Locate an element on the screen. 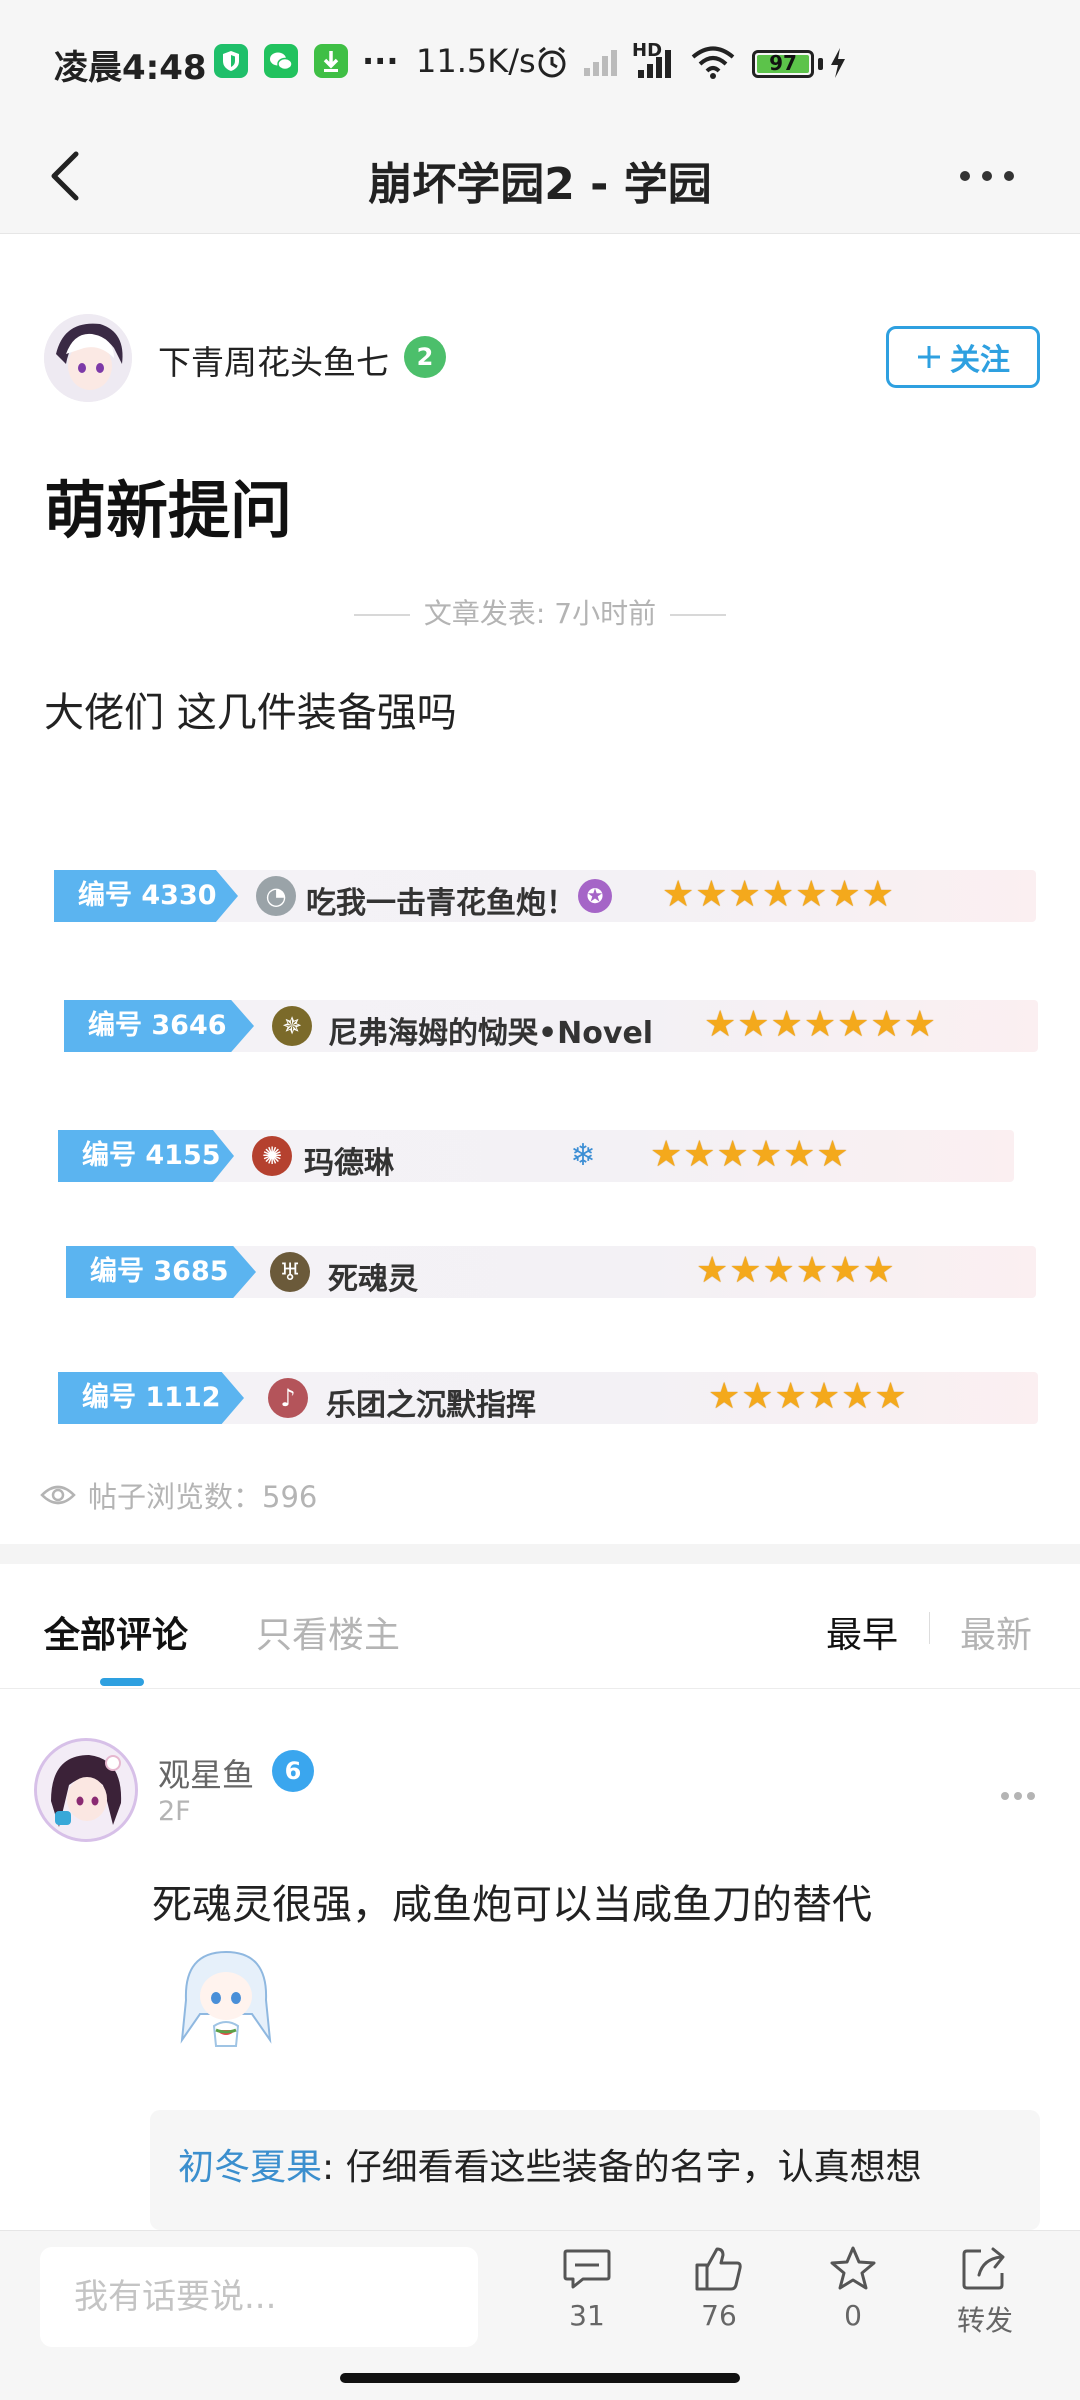 The width and height of the screenshot is (1080, 2400). post-body: 大佬们 这几件装备强吗 is located at coordinates (250, 713).